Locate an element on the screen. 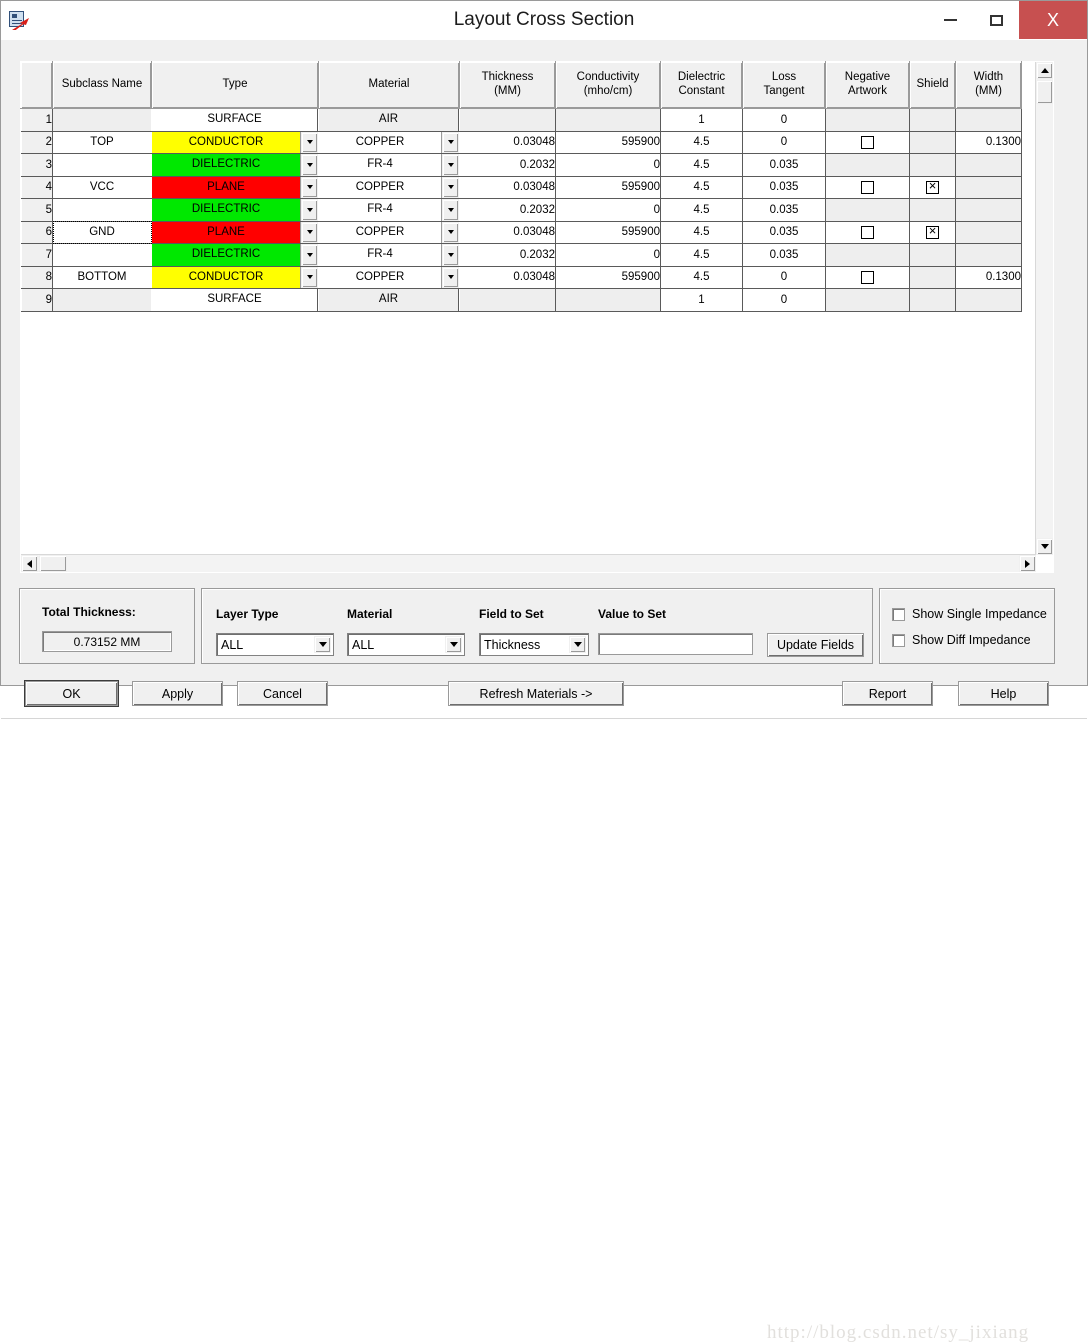  table-row: 3 DIELECTRIC FR-4 0.2032 0 4.5 0.035 is located at coordinates (521, 165).